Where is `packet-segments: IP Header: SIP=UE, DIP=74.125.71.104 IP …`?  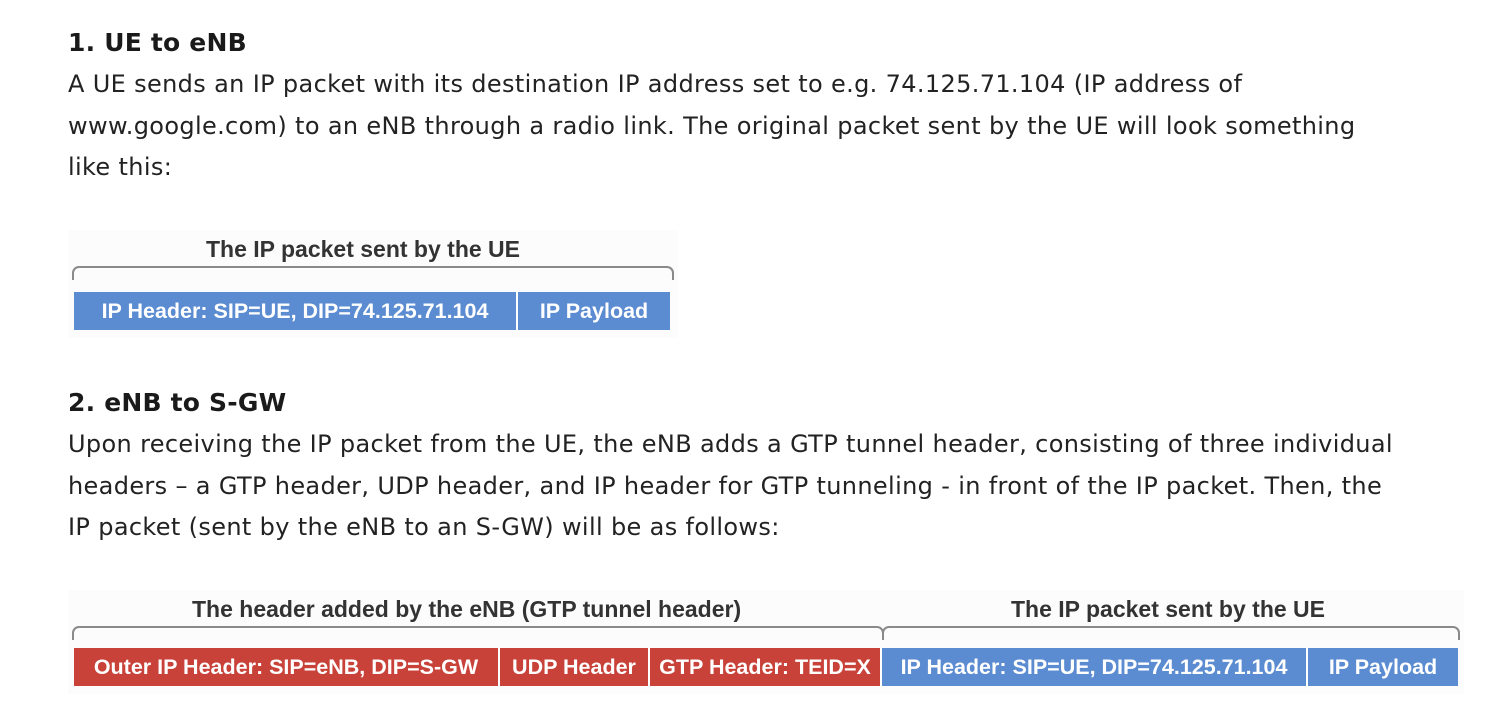
packet-segments: IP Header: SIP=UE, DIP=74.125.71.104 IP … is located at coordinates (372, 311).